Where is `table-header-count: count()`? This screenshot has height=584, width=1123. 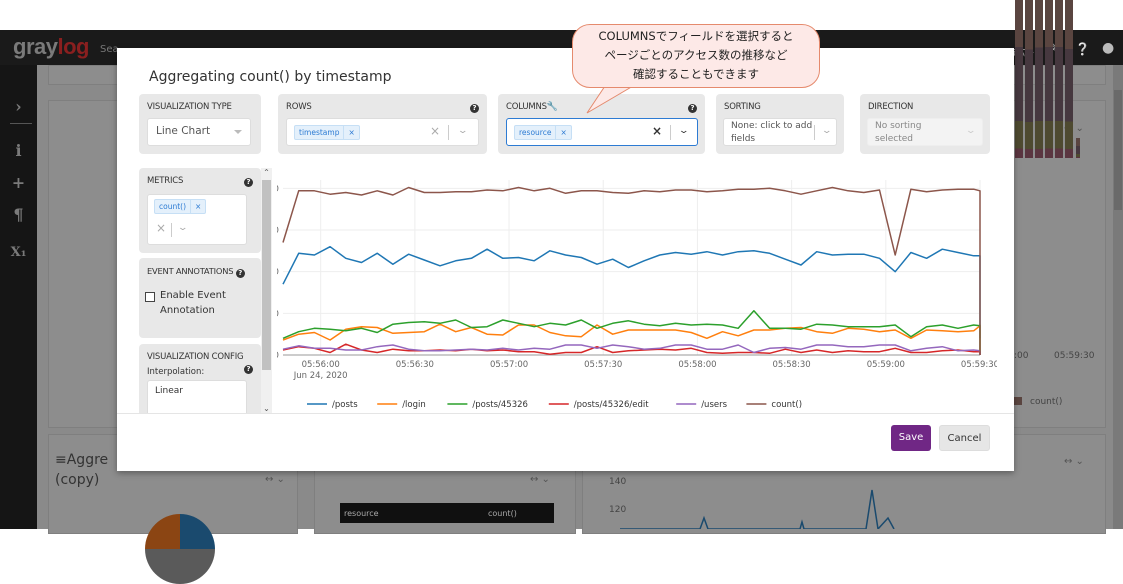
table-header-count: count() is located at coordinates (502, 513).